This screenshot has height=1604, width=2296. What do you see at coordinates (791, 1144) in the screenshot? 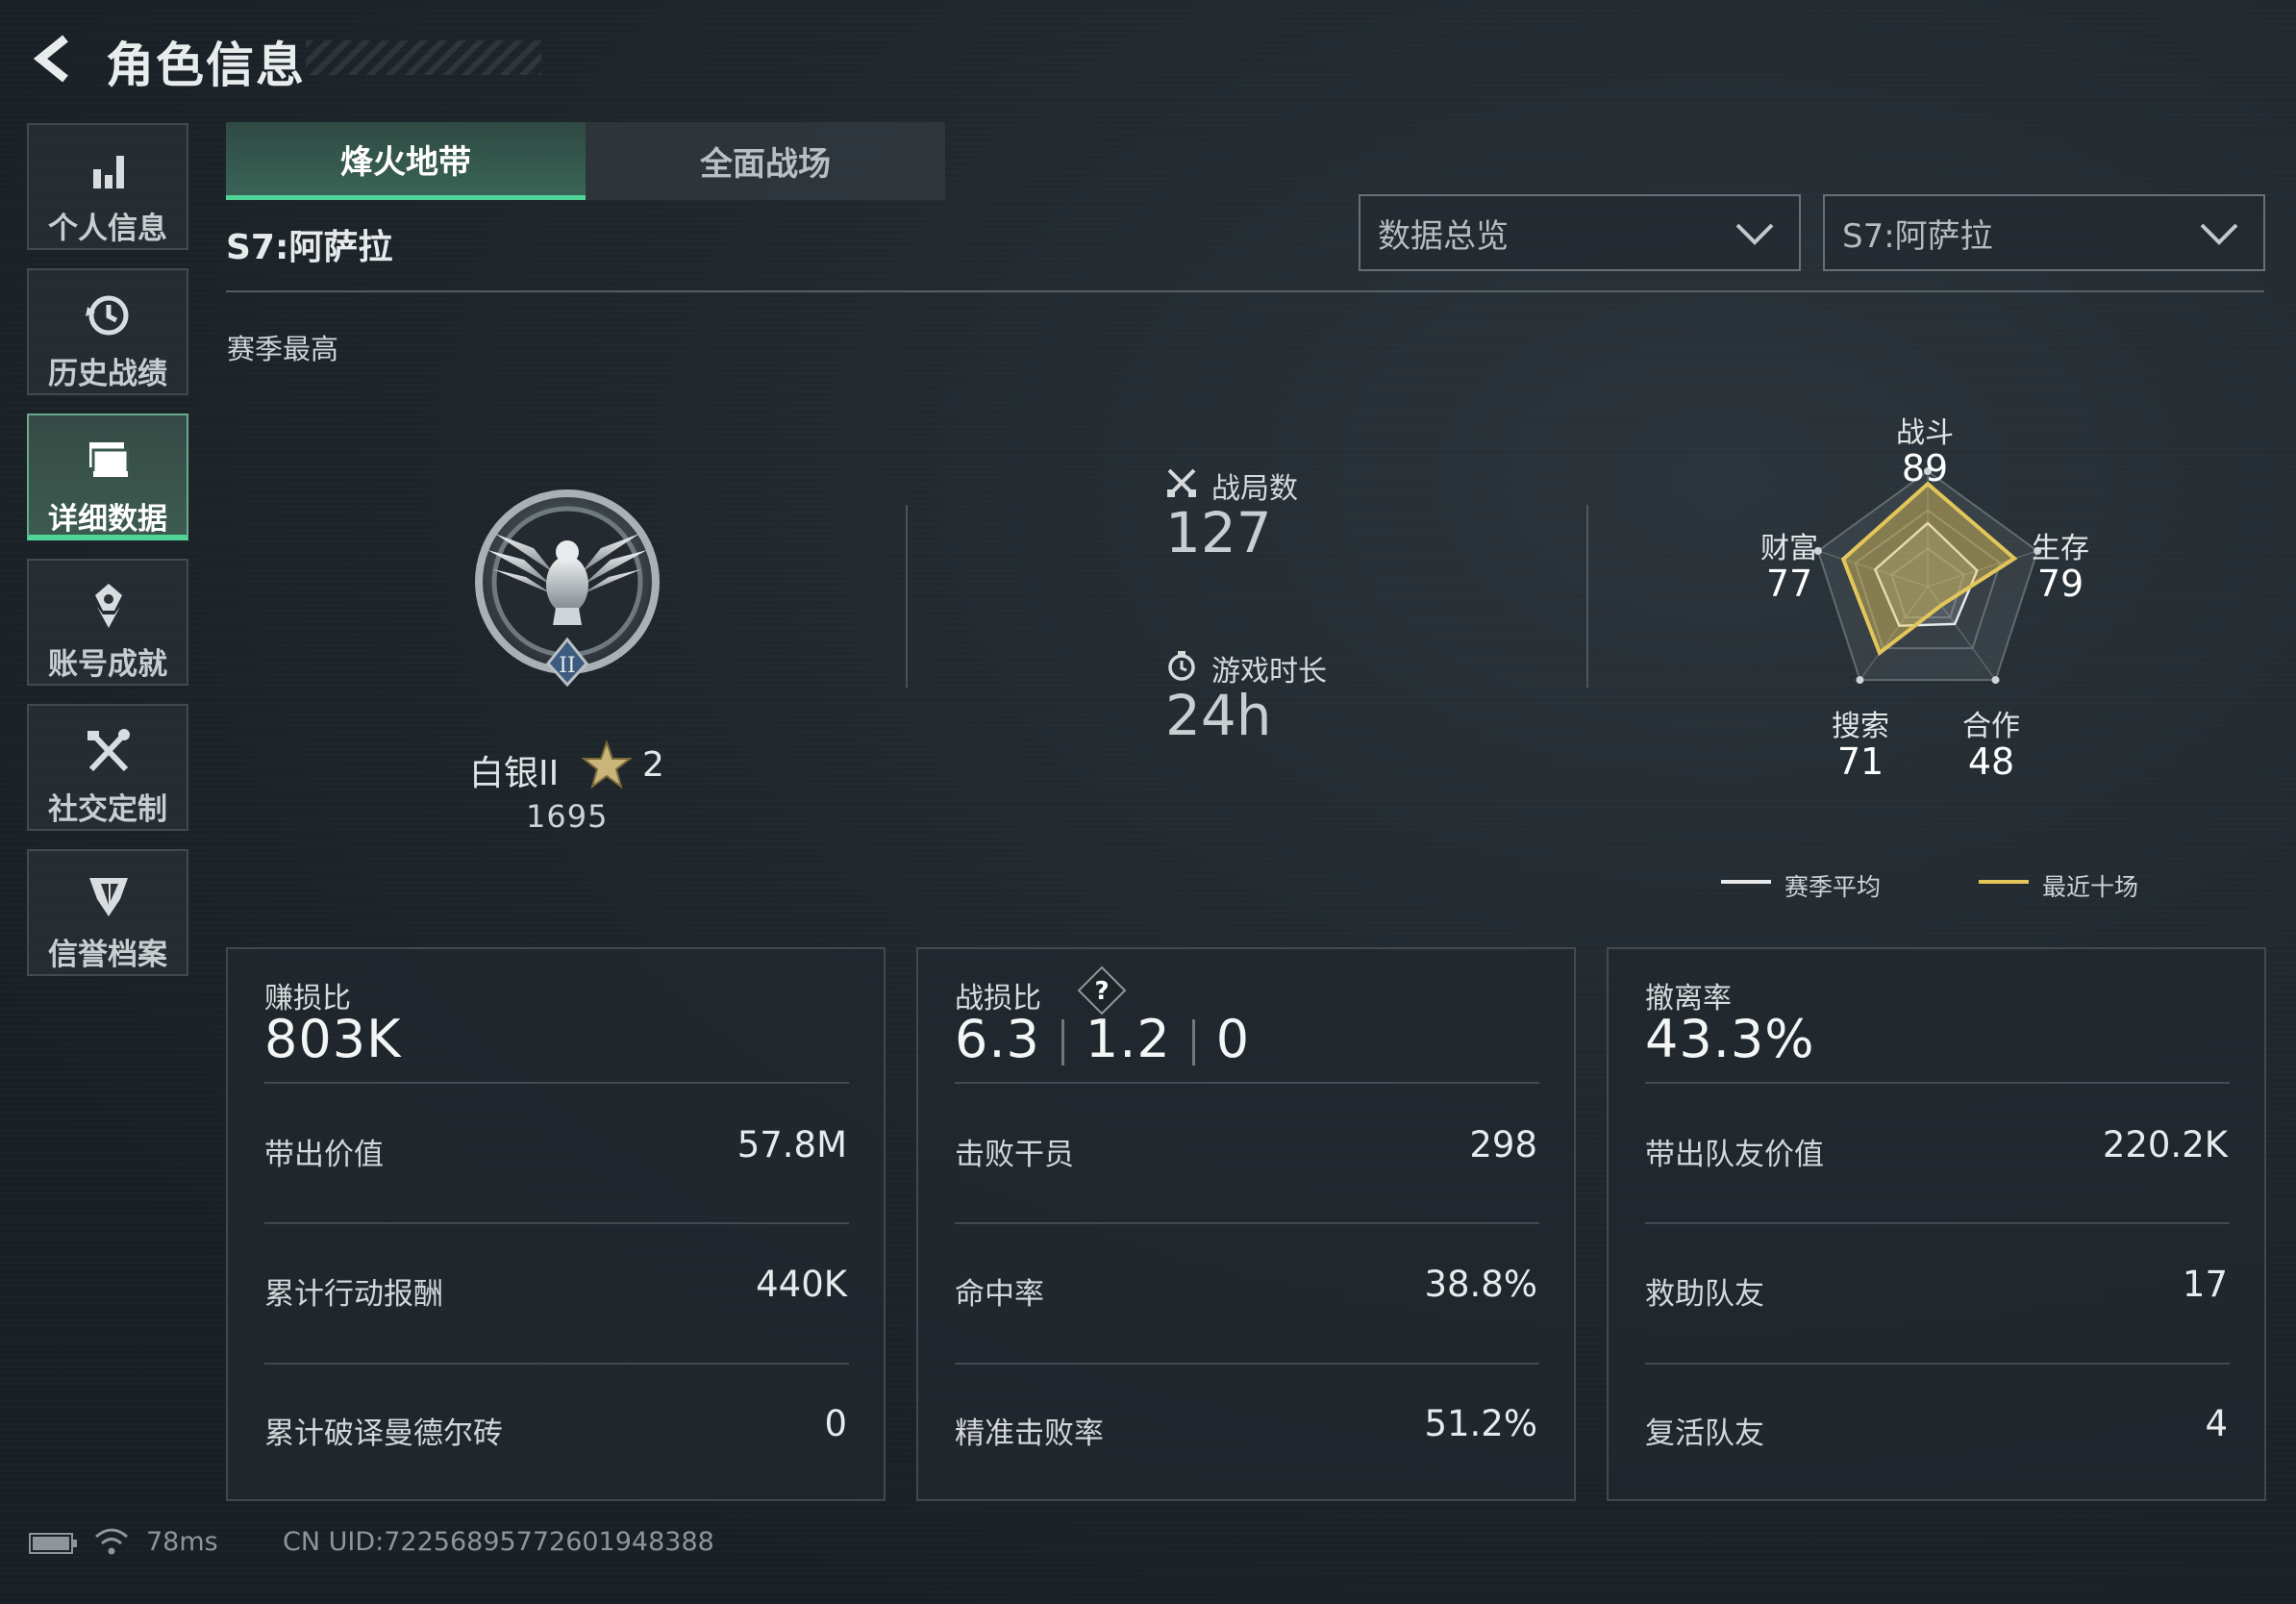
I see `row-value: 57.8M` at bounding box center [791, 1144].